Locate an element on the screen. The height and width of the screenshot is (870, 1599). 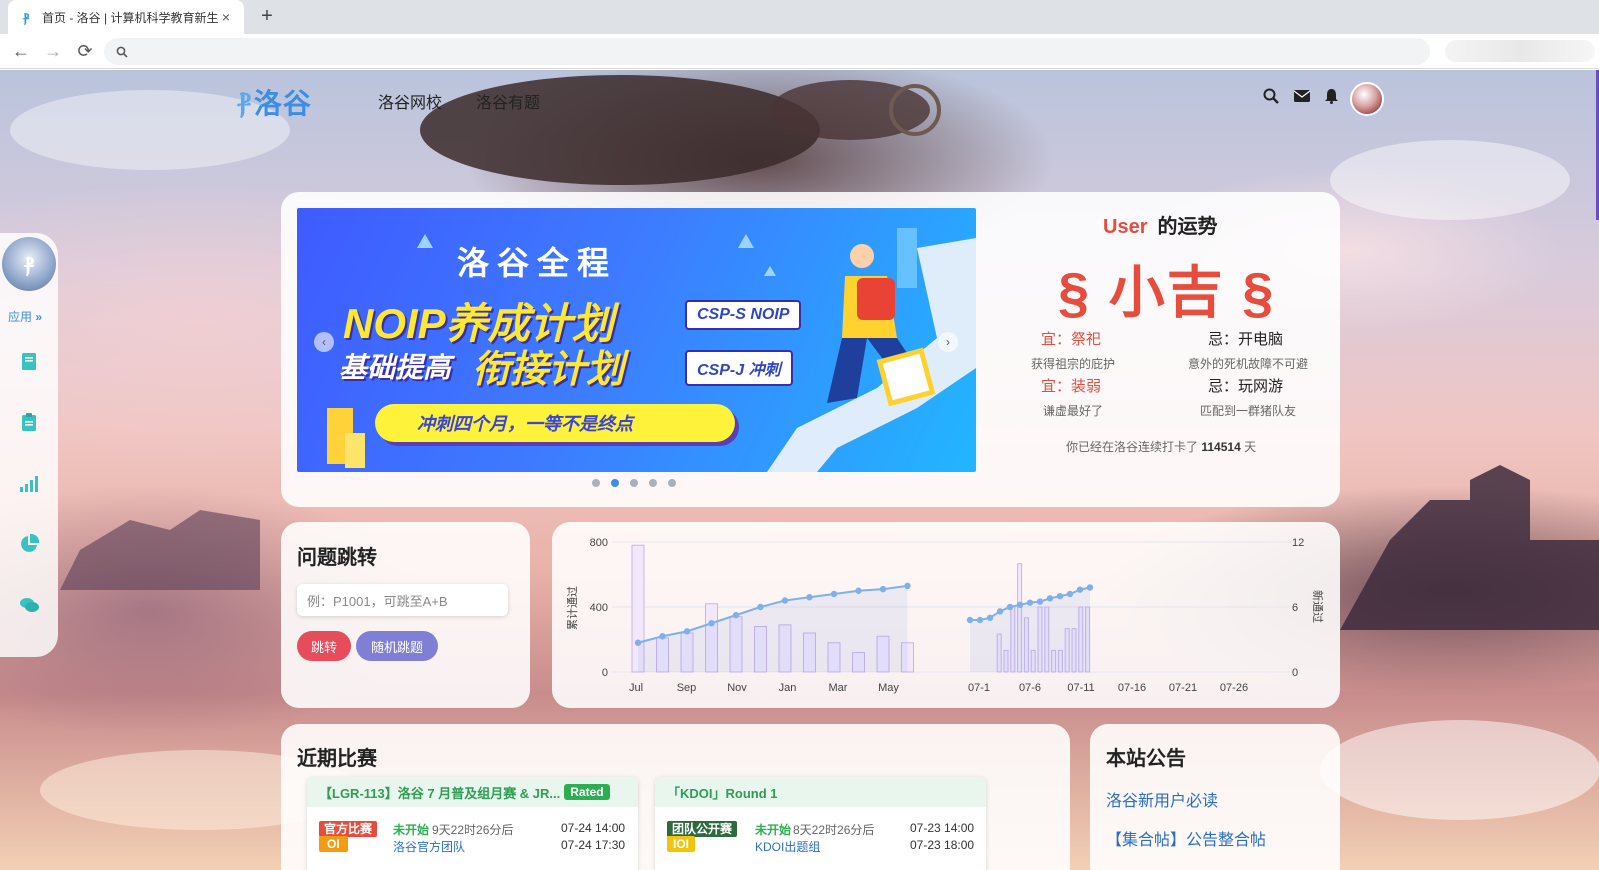
checkin-prefix: 你已经在洛谷连续打卡了 is located at coordinates (1132, 447).